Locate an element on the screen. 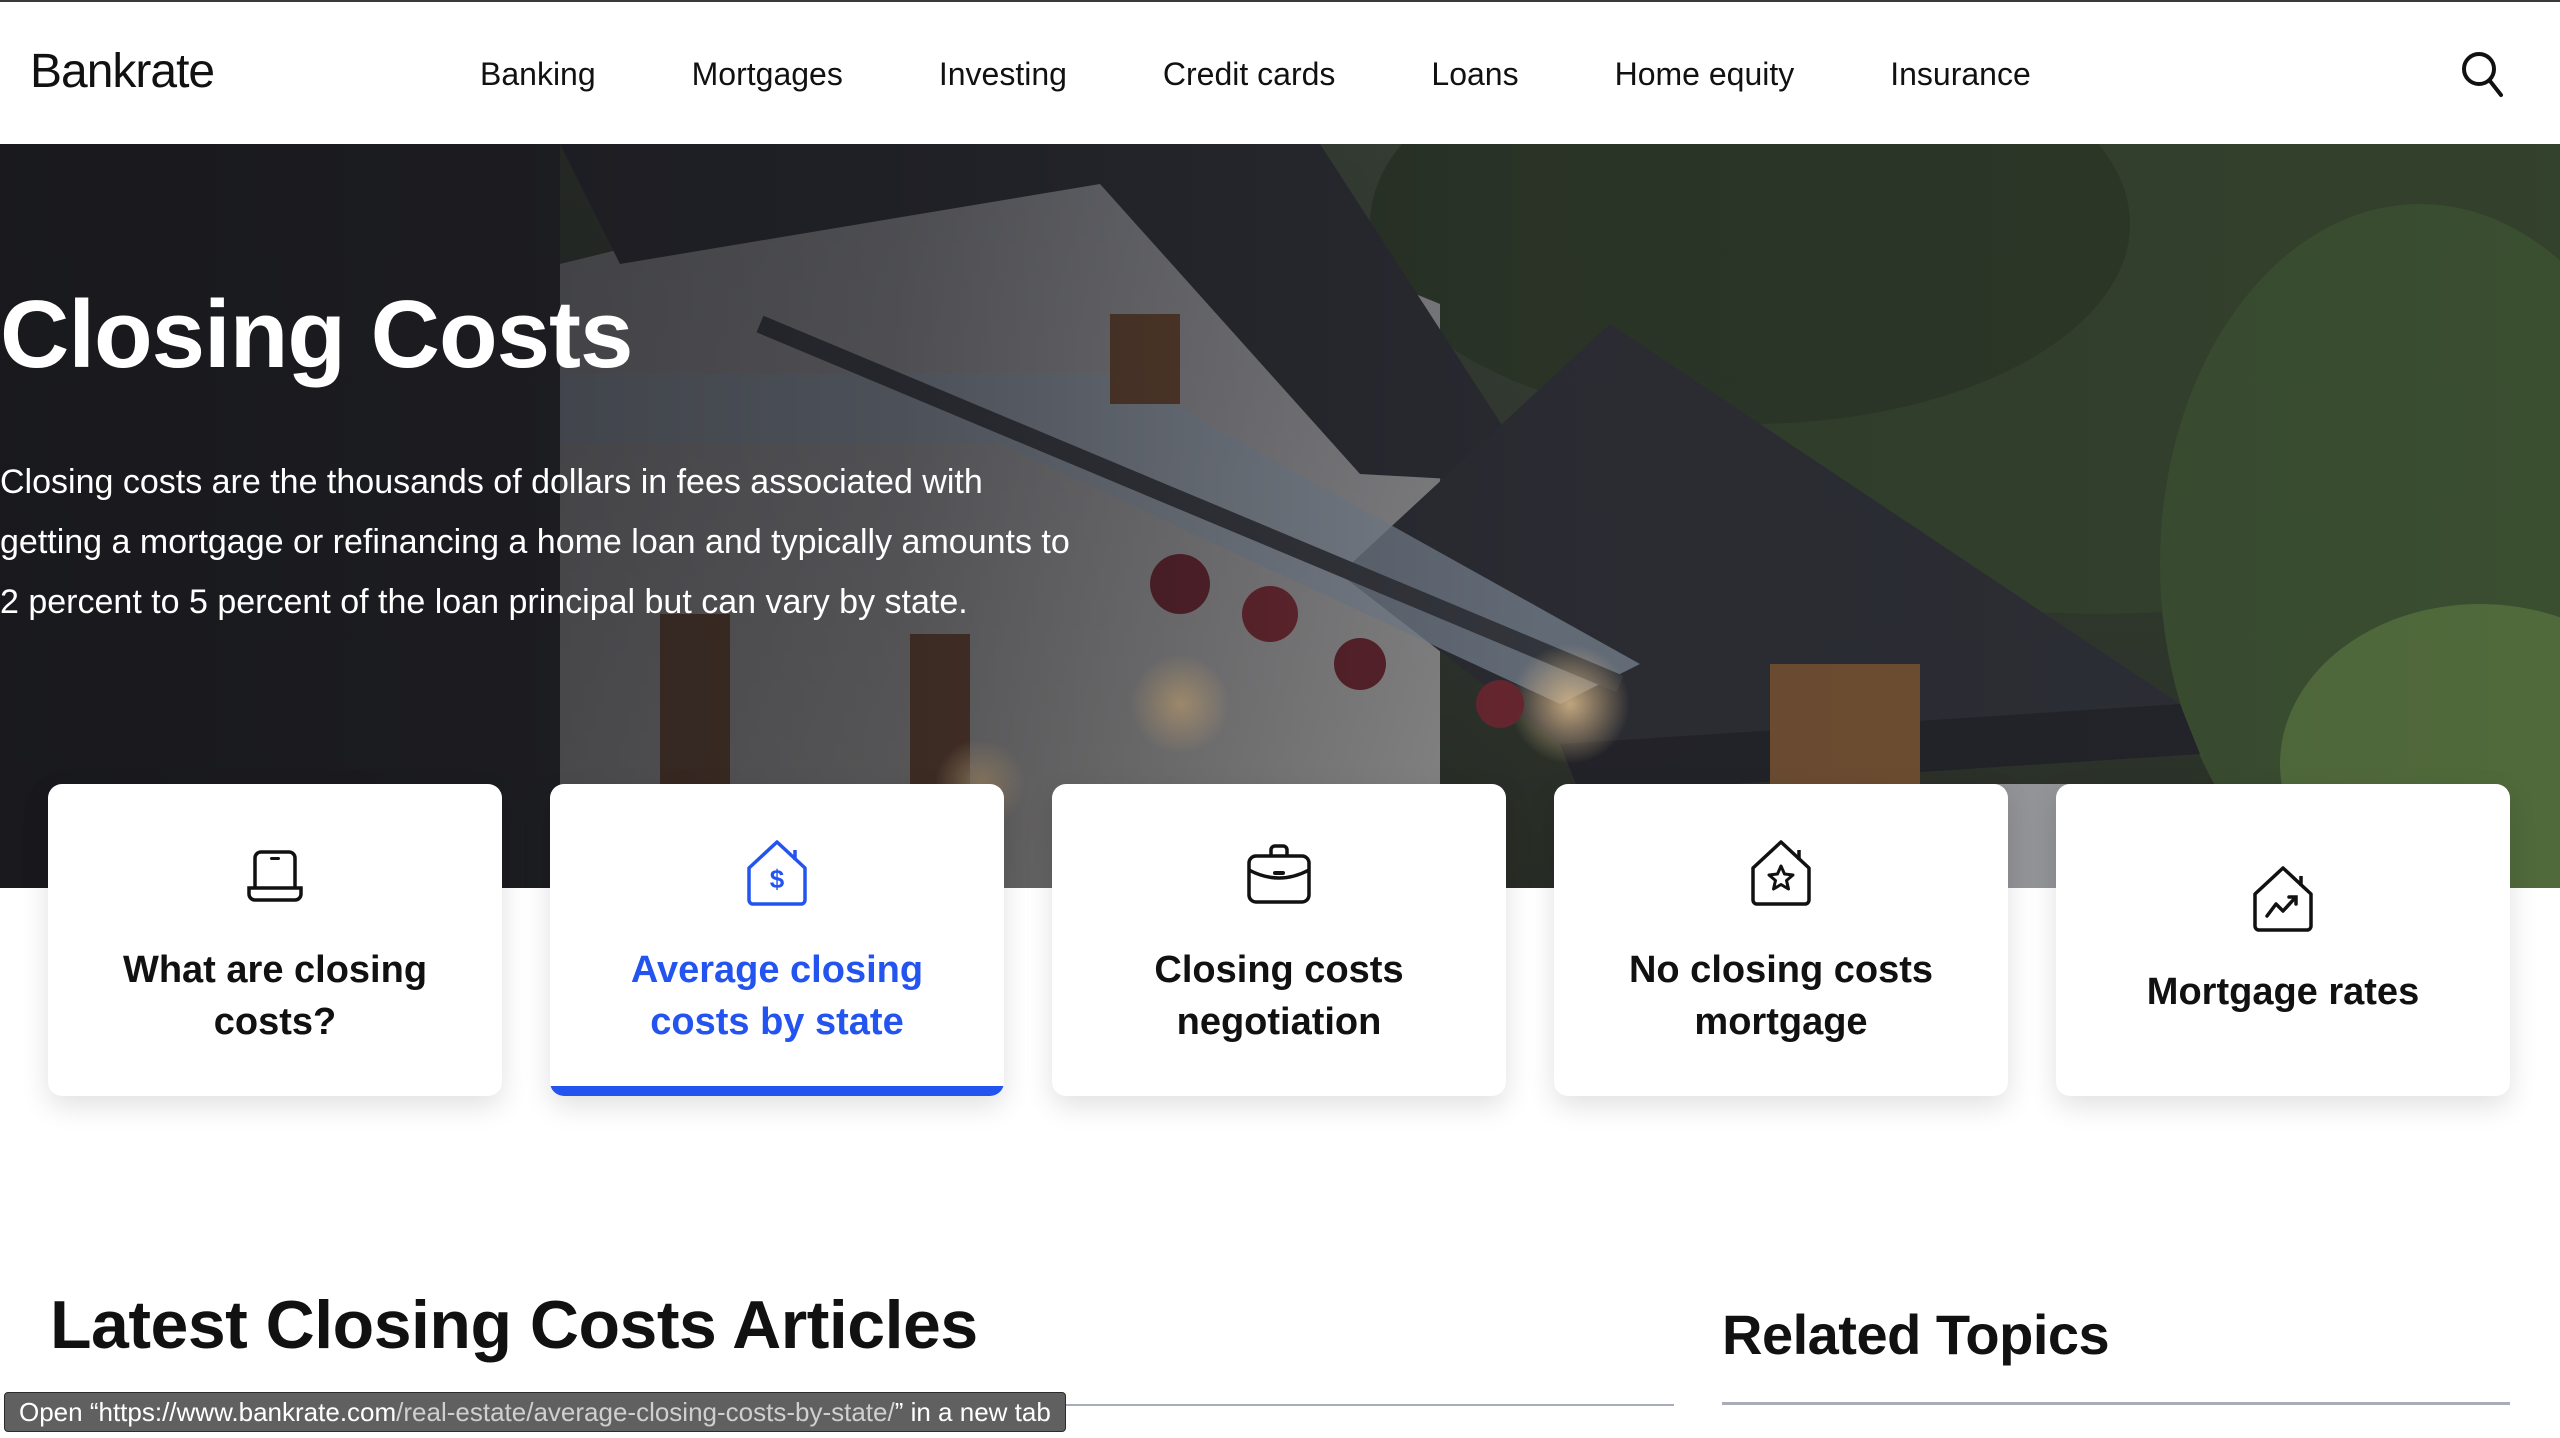  house-chart-icon is located at coordinates (2283, 900).